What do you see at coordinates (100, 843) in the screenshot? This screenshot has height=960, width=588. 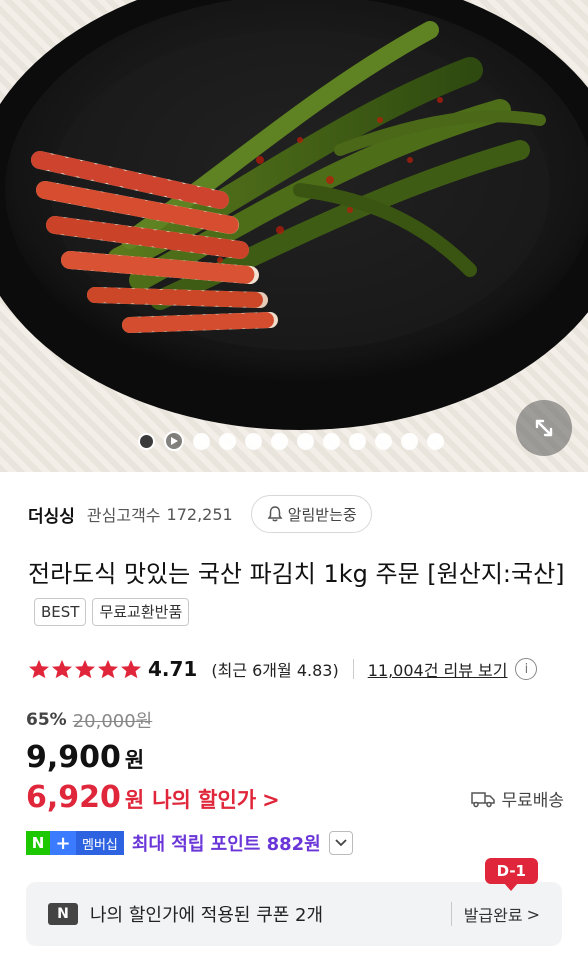 I see `membership-badge: 멤버십` at bounding box center [100, 843].